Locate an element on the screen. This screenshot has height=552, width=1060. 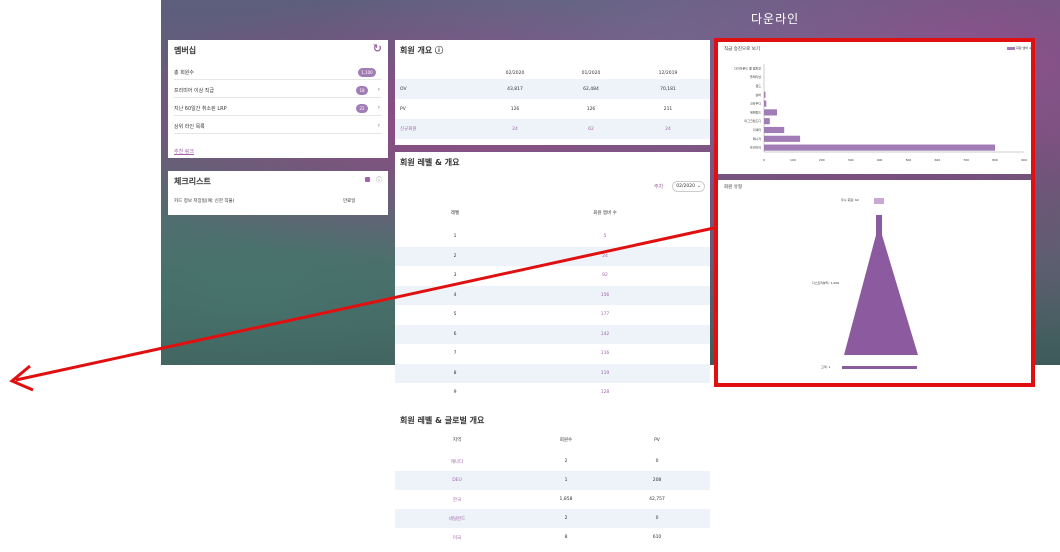
count-cell: 156 is located at coordinates (605, 295).